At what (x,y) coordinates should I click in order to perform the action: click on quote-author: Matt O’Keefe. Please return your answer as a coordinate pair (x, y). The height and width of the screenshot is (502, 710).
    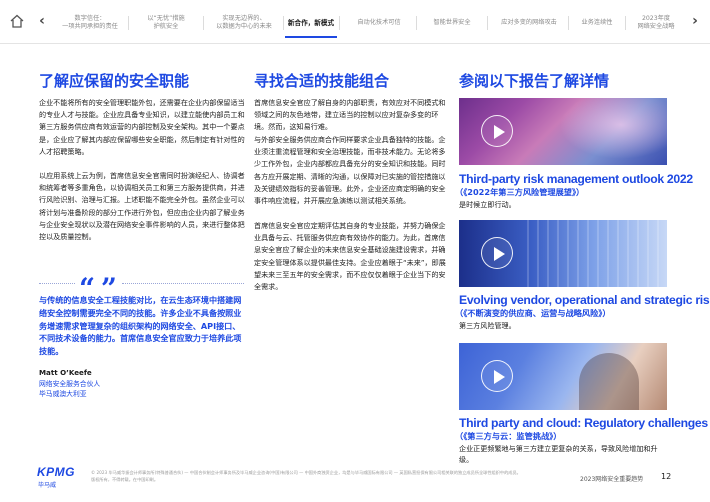
    Looking at the image, I should click on (65, 372).